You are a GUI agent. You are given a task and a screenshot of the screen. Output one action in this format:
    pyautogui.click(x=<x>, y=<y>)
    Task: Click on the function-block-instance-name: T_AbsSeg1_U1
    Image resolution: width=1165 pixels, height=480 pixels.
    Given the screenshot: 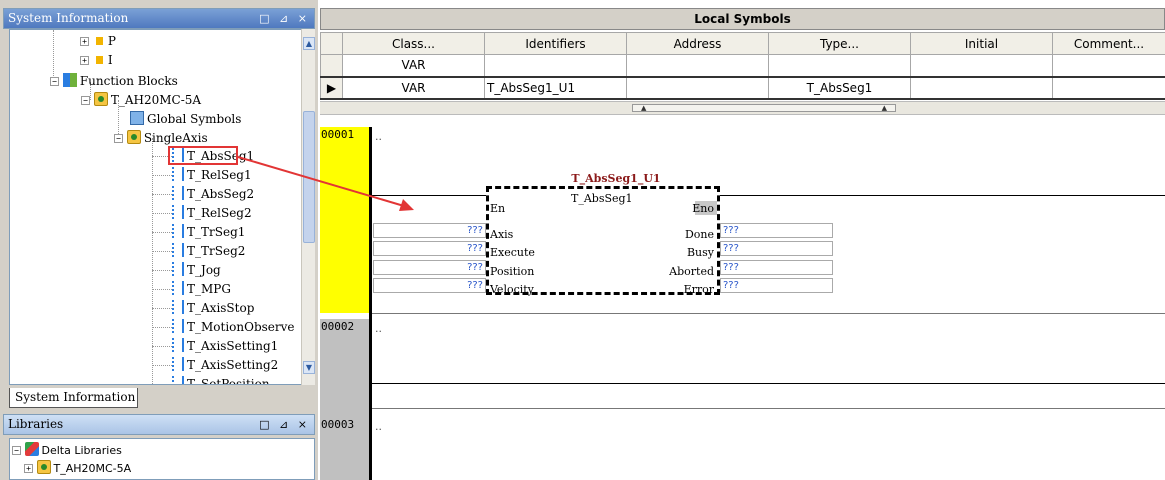 What is the action you would take?
    pyautogui.click(x=616, y=178)
    